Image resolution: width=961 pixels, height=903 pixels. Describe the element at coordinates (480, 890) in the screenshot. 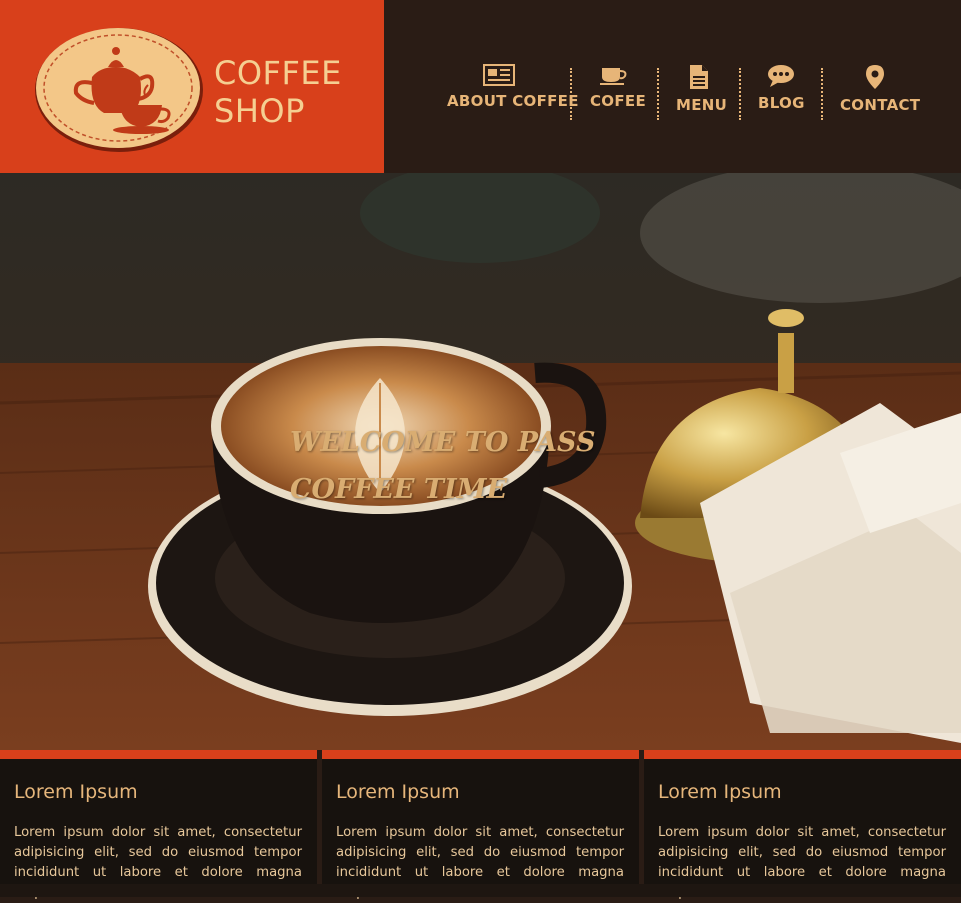

I see `bottom-strip` at that location.